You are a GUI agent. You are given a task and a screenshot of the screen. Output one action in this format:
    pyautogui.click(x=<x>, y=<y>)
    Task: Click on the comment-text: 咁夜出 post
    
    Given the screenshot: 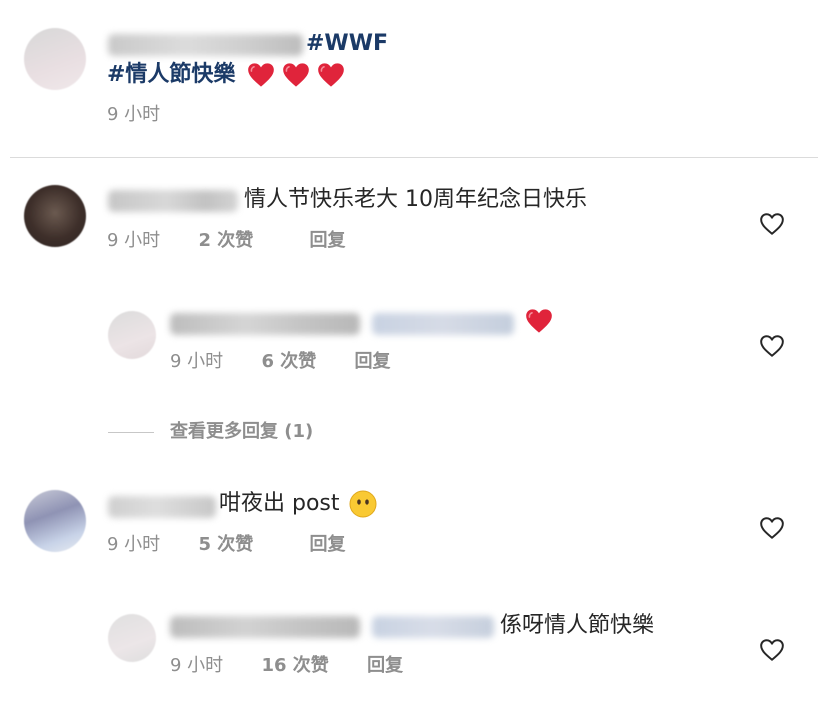 What is the action you would take?
    pyautogui.click(x=279, y=503)
    